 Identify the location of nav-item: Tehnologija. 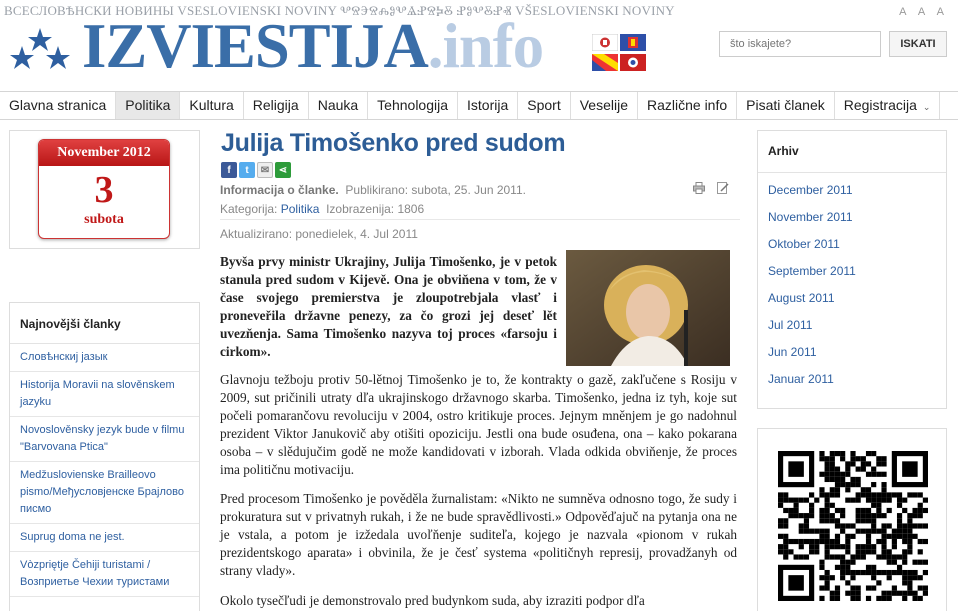
(413, 105).